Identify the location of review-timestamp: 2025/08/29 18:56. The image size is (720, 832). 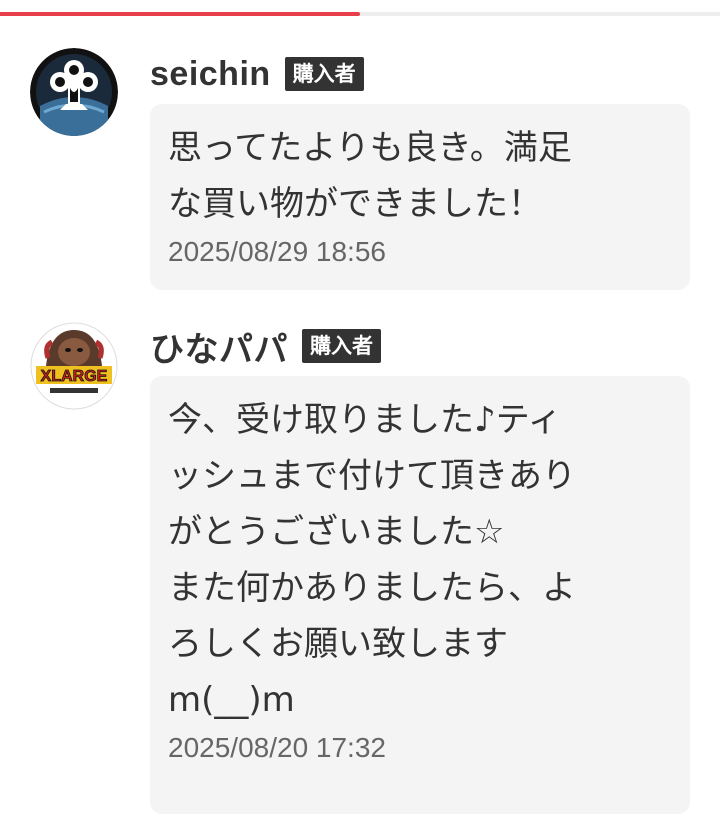
(277, 251).